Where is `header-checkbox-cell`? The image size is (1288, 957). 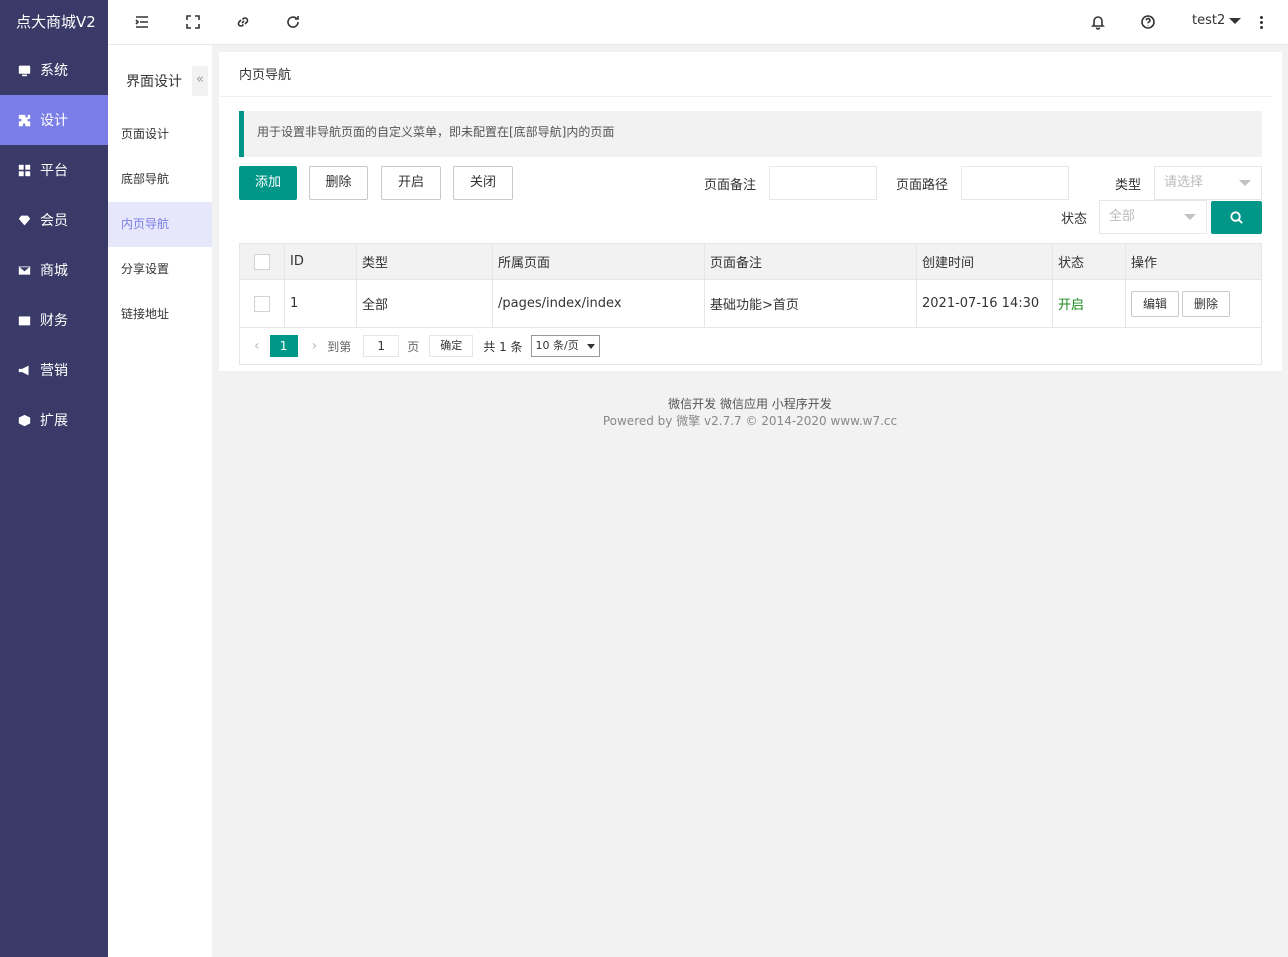 header-checkbox-cell is located at coordinates (262, 261).